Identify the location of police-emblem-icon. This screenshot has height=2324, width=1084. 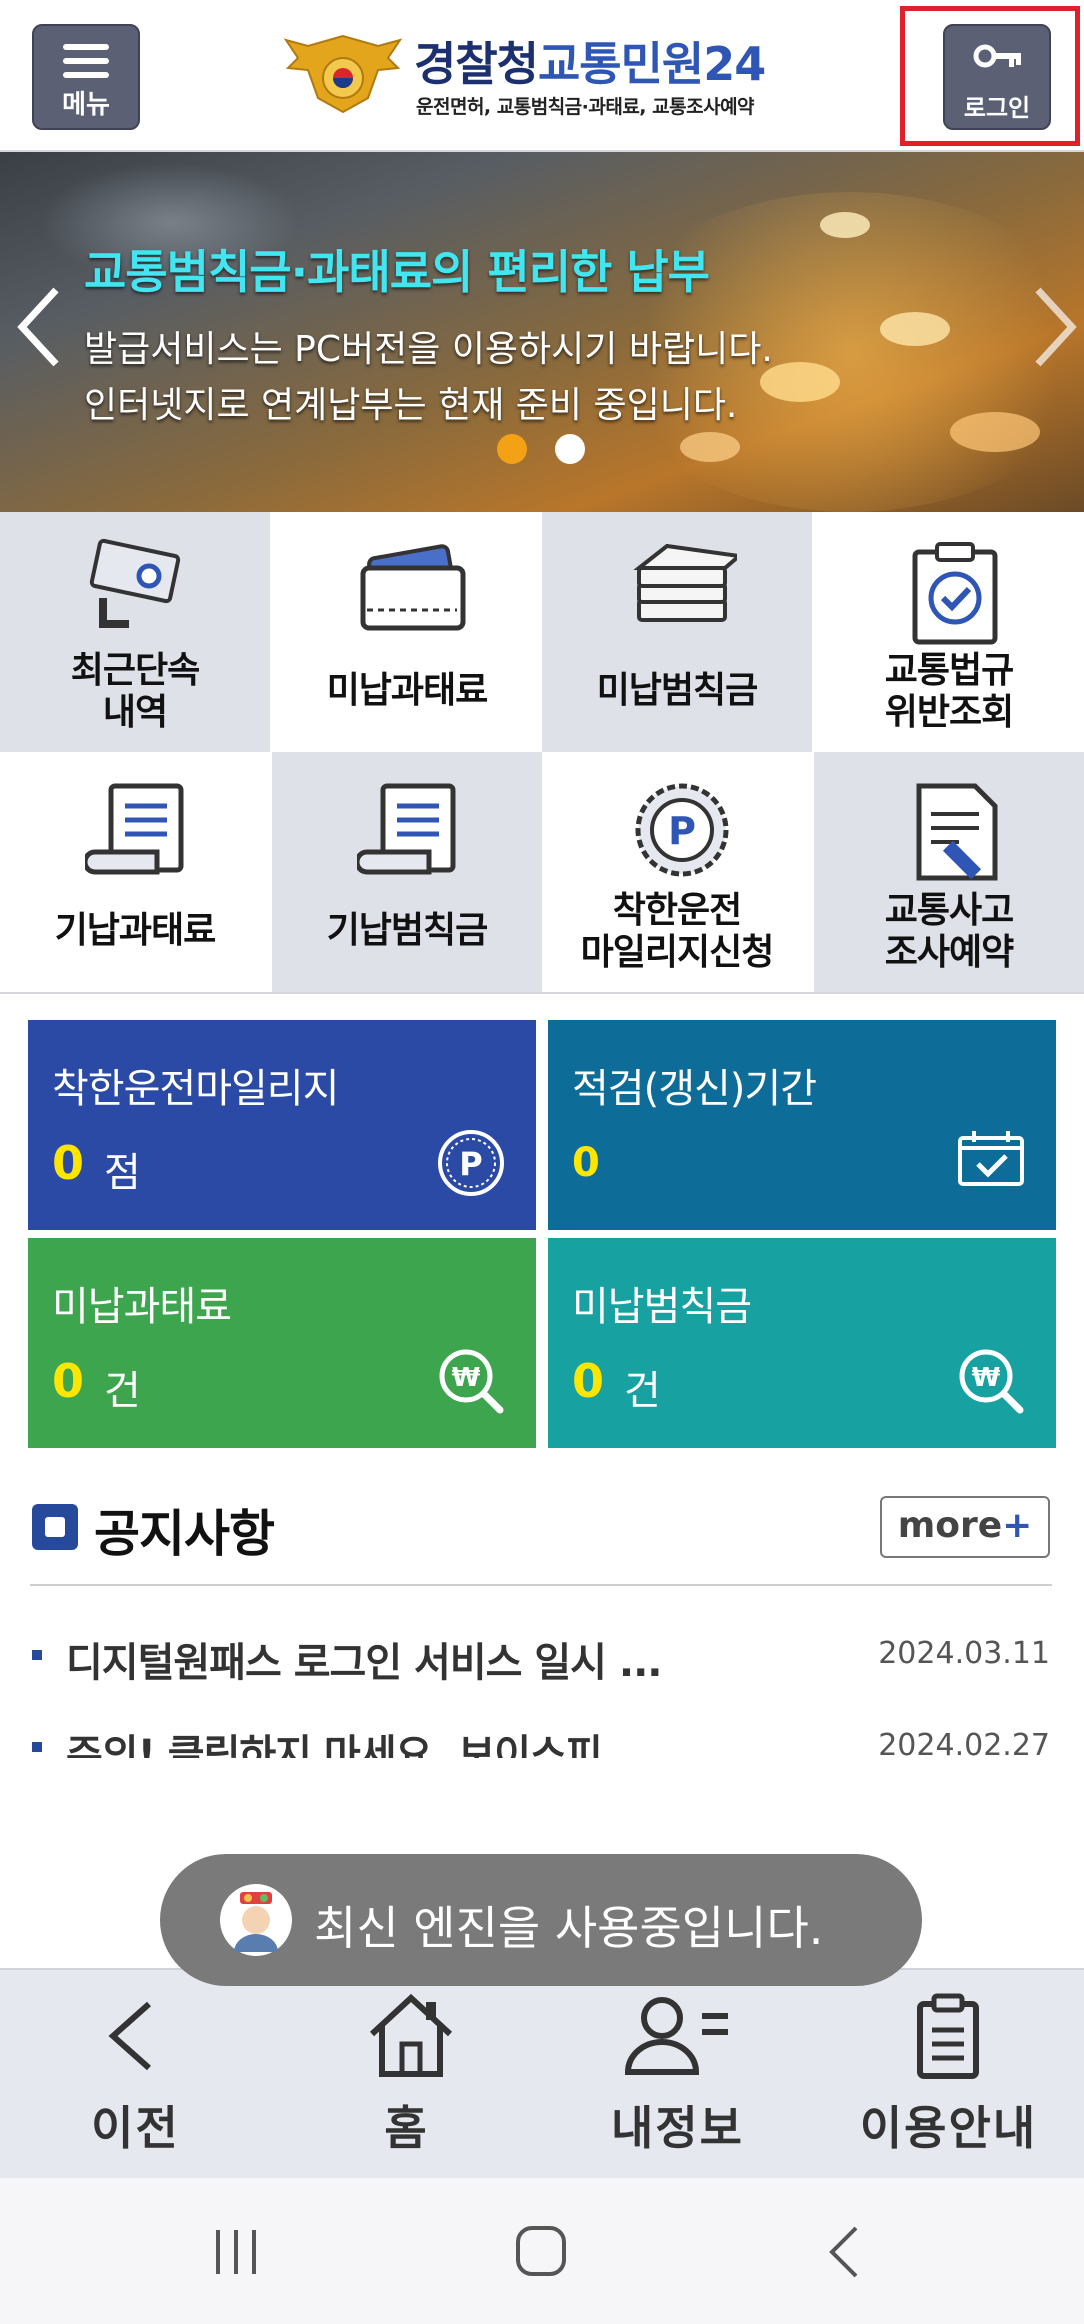
(343, 74).